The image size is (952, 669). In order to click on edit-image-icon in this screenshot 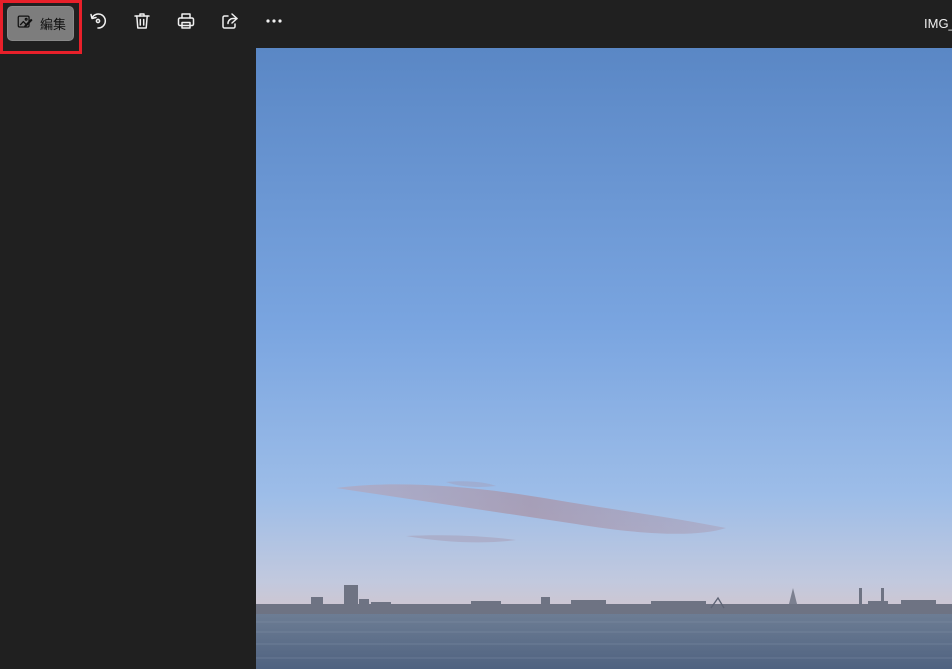, I will do `click(25, 24)`.